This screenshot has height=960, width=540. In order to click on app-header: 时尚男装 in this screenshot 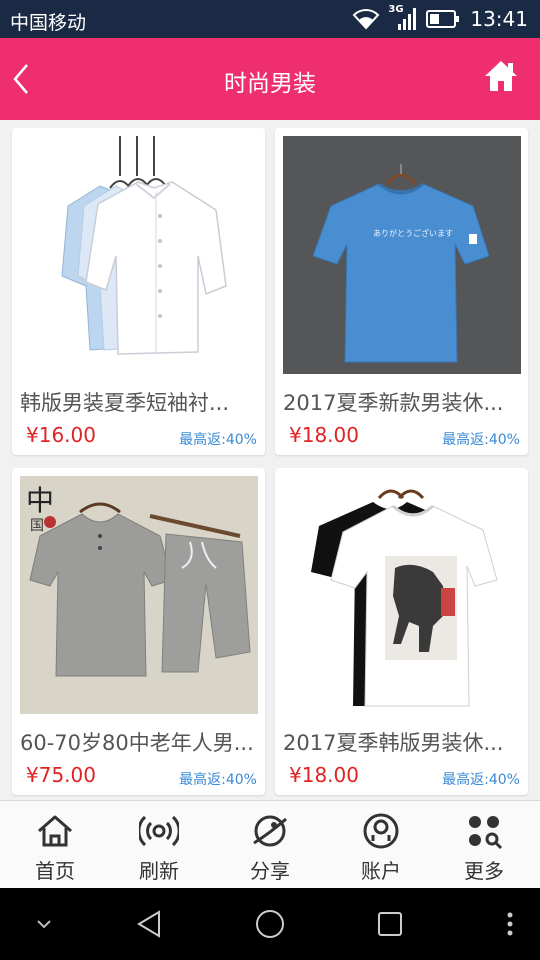, I will do `click(270, 79)`.